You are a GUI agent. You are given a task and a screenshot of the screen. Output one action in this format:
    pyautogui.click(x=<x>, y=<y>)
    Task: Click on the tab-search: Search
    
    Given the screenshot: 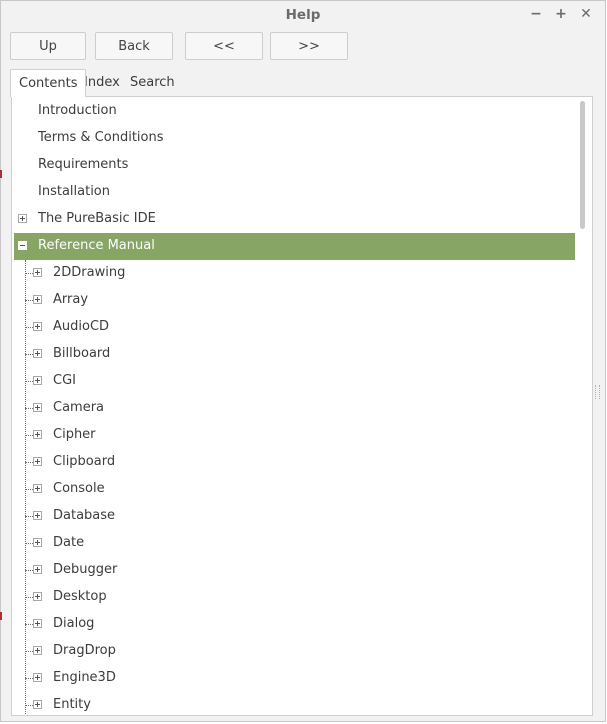 What is the action you would take?
    pyautogui.click(x=152, y=82)
    